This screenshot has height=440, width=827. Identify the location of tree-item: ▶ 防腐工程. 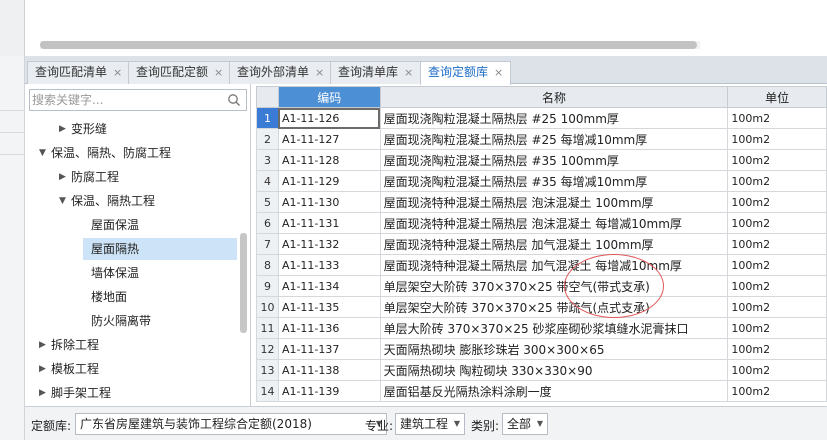
(131, 177).